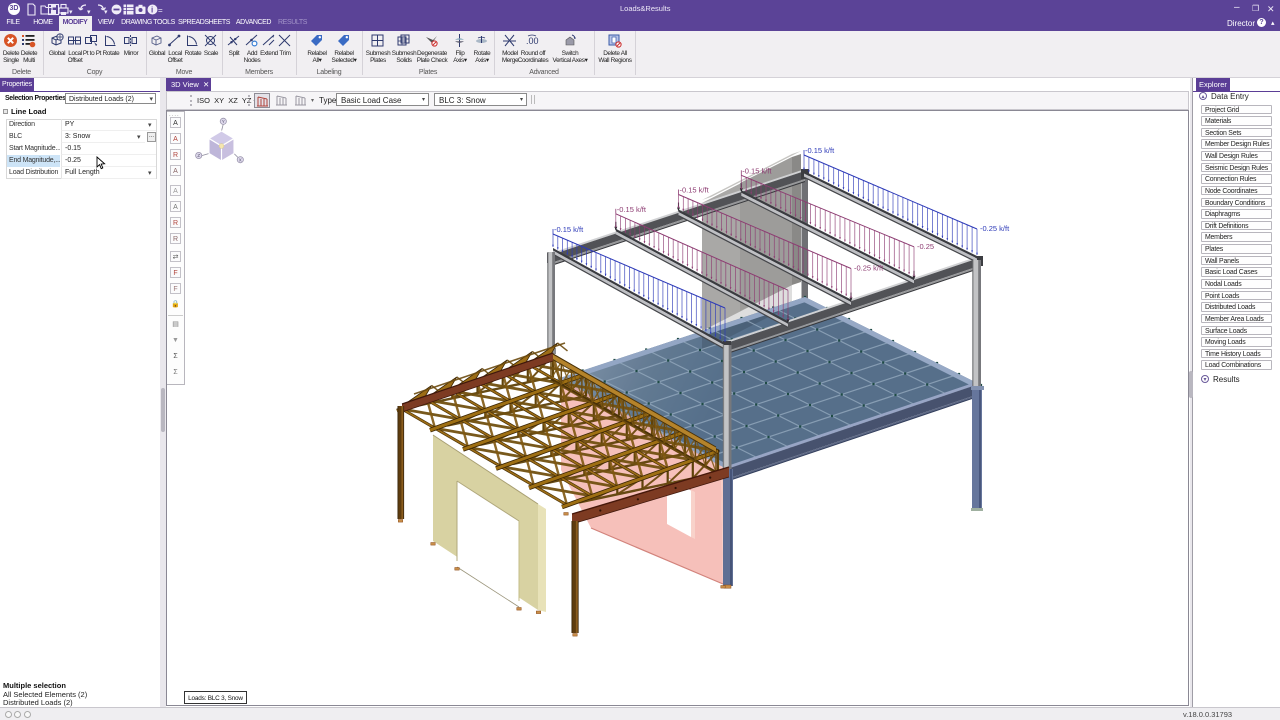  What do you see at coordinates (925, 246) in the screenshot?
I see `svg-text: -0.25` at bounding box center [925, 246].